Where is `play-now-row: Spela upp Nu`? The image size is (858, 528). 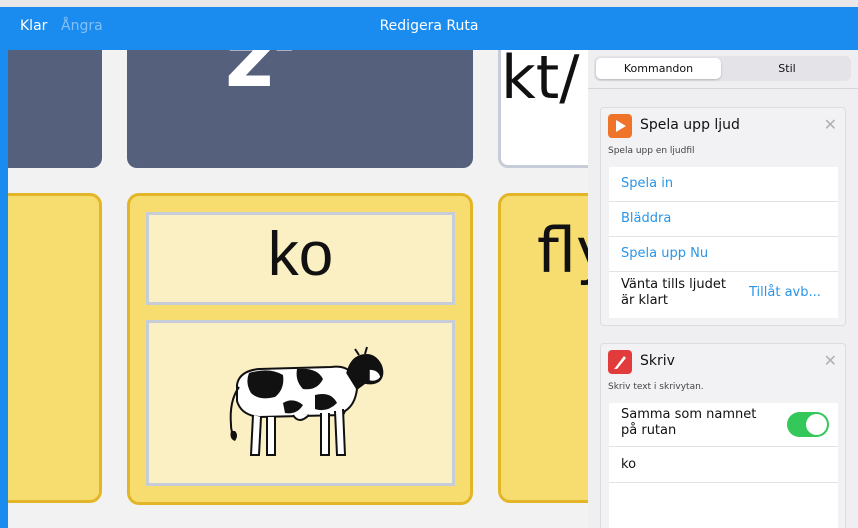
play-now-row: Spela upp Nu is located at coordinates (723, 254).